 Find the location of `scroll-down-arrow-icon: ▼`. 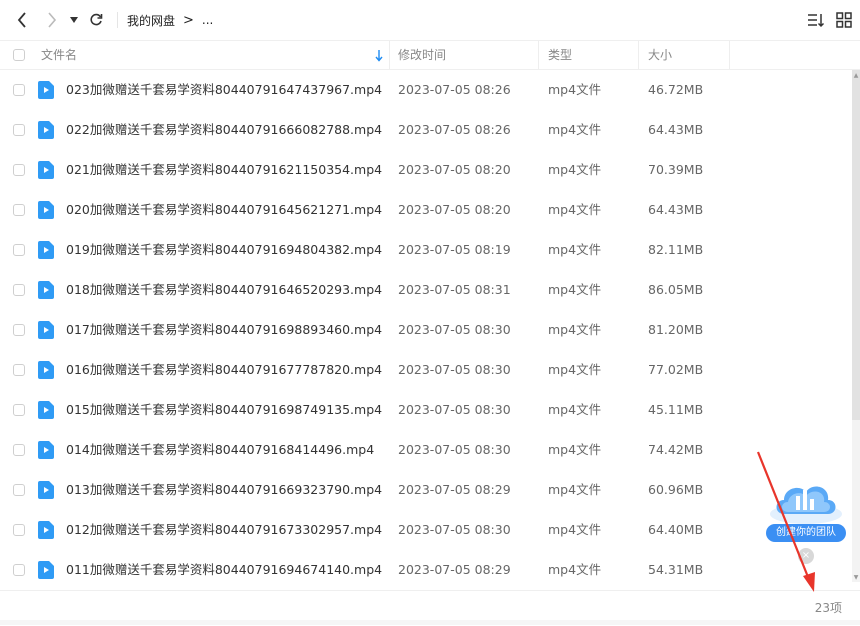

scroll-down-arrow-icon: ▼ is located at coordinates (856, 578).